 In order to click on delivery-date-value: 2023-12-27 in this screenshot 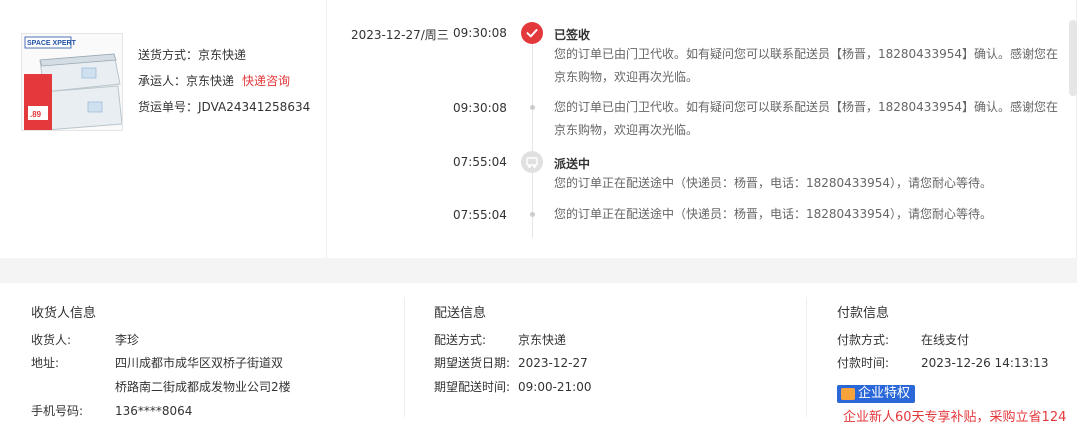, I will do `click(553, 363)`.